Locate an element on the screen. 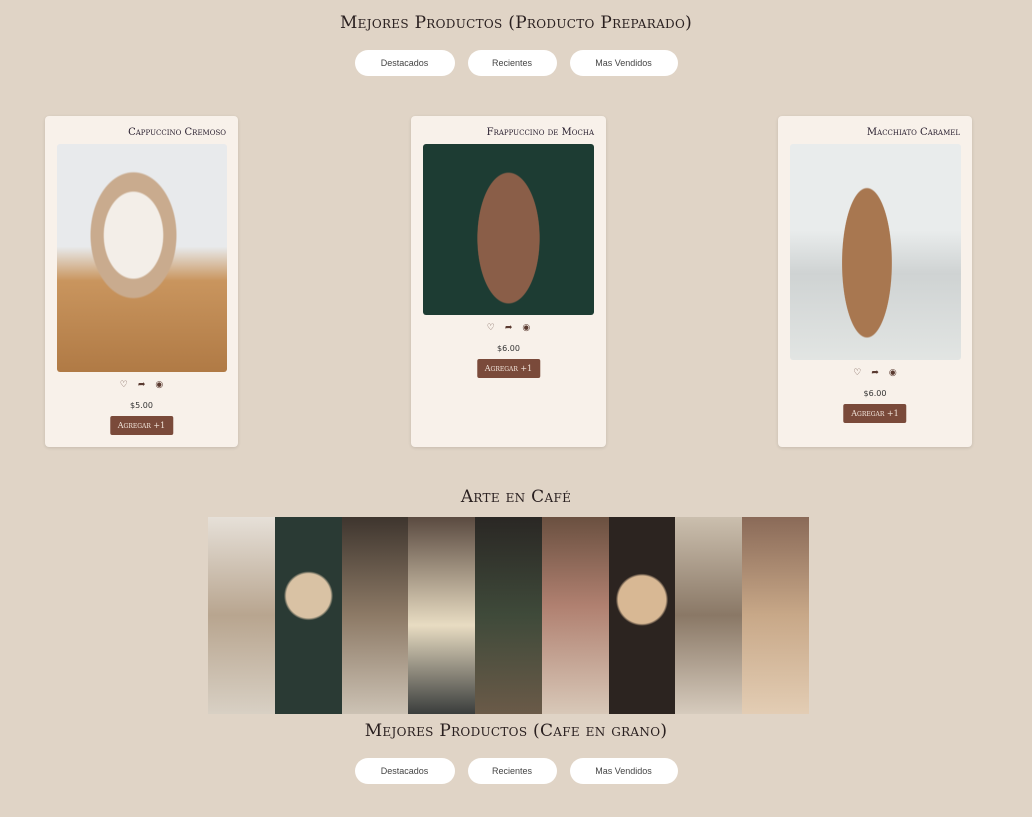 The image size is (1032, 817). art-title: Arte en Café is located at coordinates (516, 497).